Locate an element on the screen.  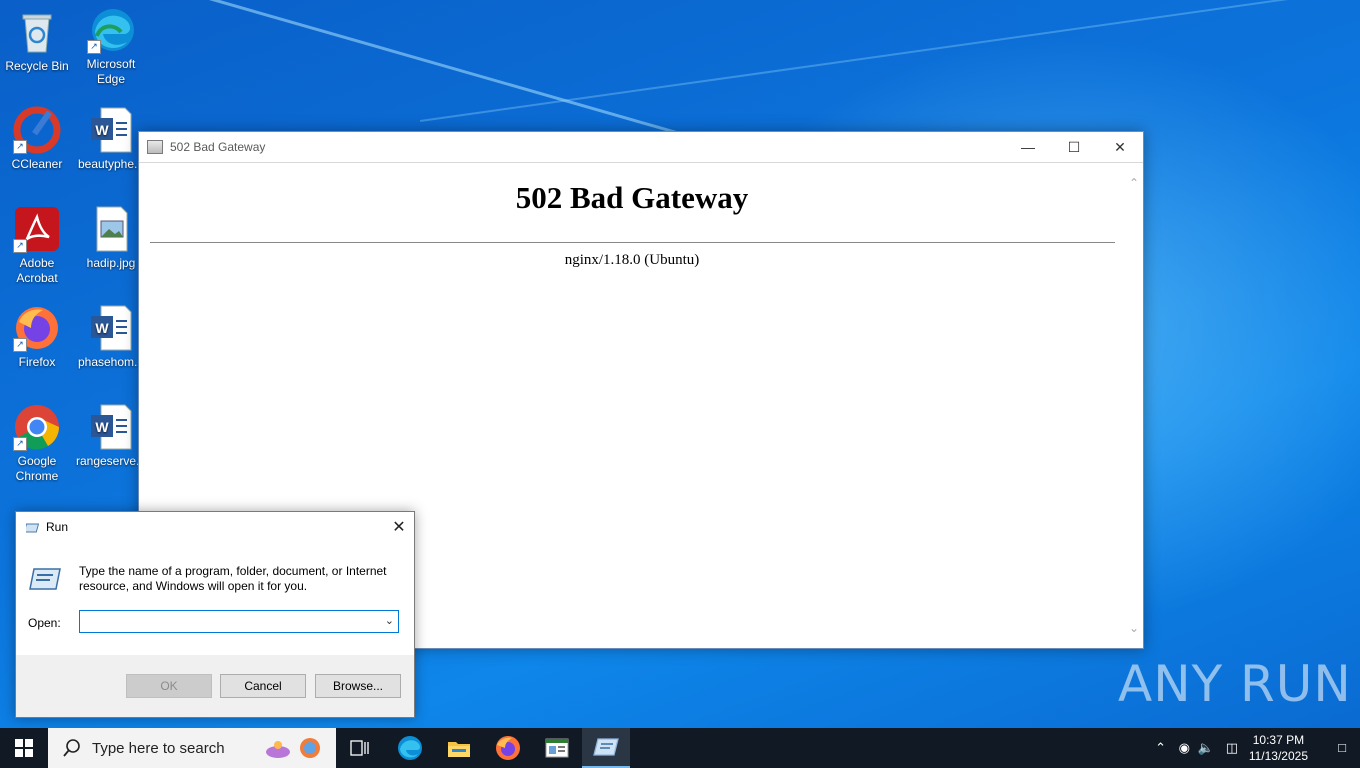
task-view-button is located at coordinates (360, 748).